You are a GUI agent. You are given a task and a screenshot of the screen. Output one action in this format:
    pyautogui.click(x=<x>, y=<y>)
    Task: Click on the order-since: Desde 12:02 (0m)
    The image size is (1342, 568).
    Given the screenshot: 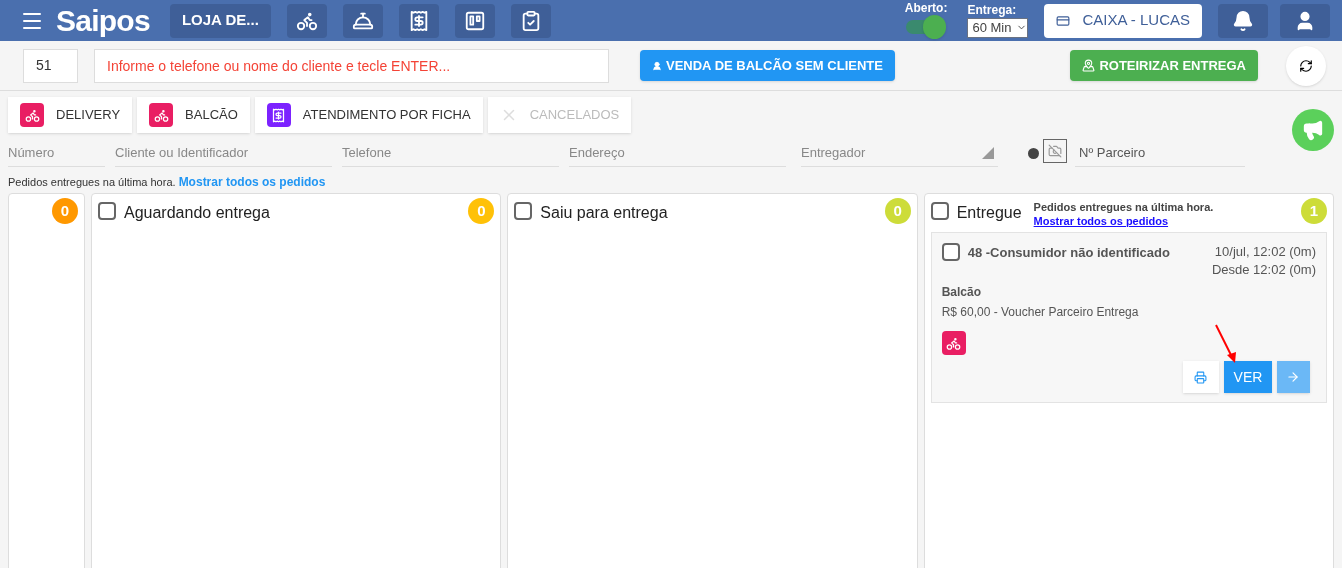 What is the action you would take?
    pyautogui.click(x=1263, y=270)
    